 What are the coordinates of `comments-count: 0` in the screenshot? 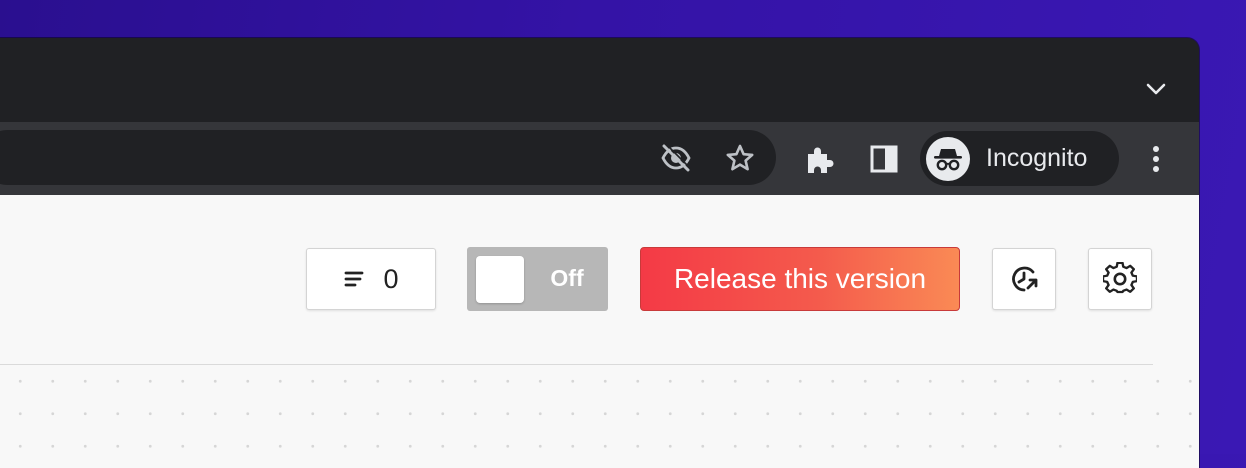 It's located at (391, 278).